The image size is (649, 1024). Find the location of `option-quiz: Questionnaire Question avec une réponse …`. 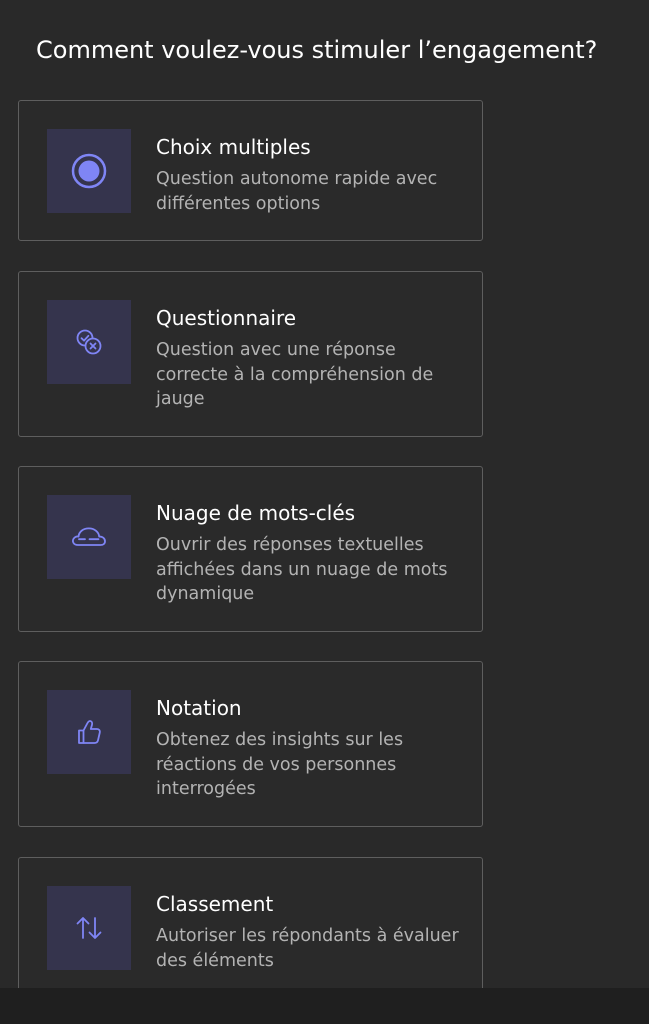

option-quiz: Questionnaire Question avec une réponse … is located at coordinates (250, 354).